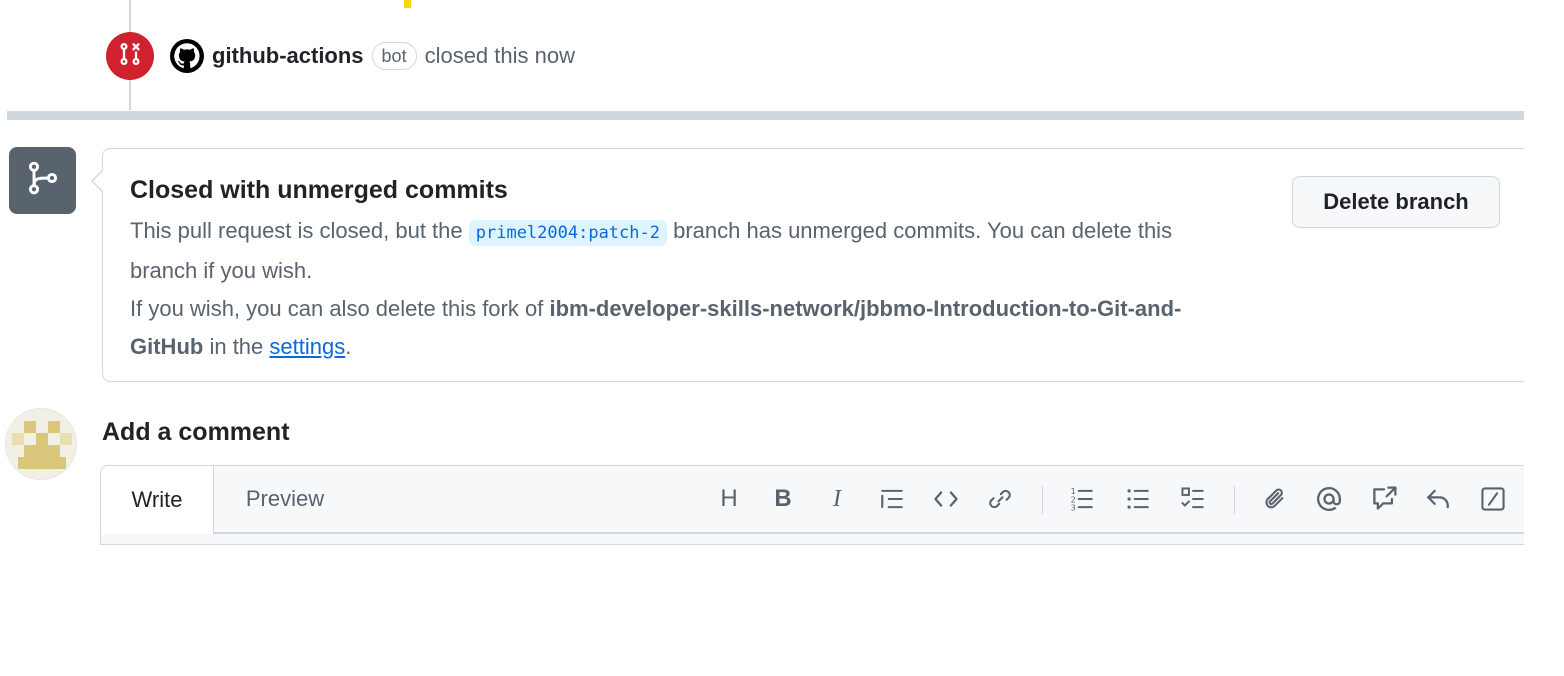  I want to click on editor-tab-border, so click(820, 533).